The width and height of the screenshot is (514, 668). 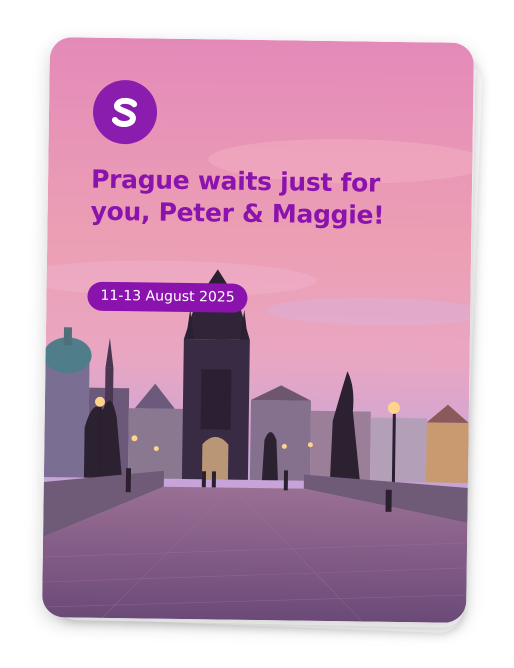 I want to click on date-badge: 11-13 August 2025, so click(x=167, y=297).